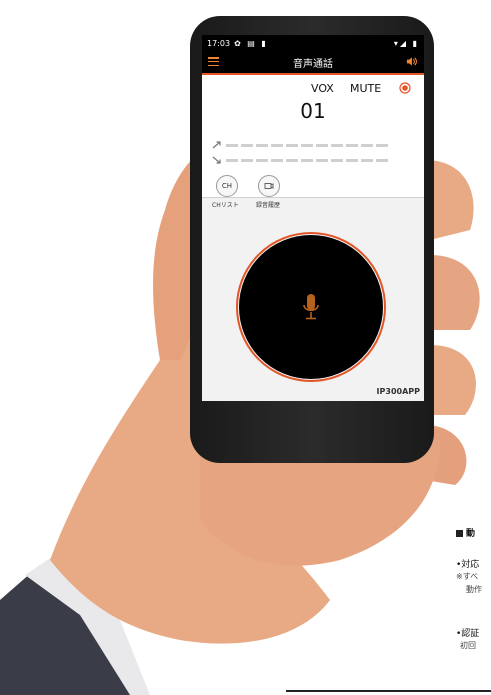 This screenshot has height=695, width=491. I want to click on doc-line-4: •認証, so click(468, 634).